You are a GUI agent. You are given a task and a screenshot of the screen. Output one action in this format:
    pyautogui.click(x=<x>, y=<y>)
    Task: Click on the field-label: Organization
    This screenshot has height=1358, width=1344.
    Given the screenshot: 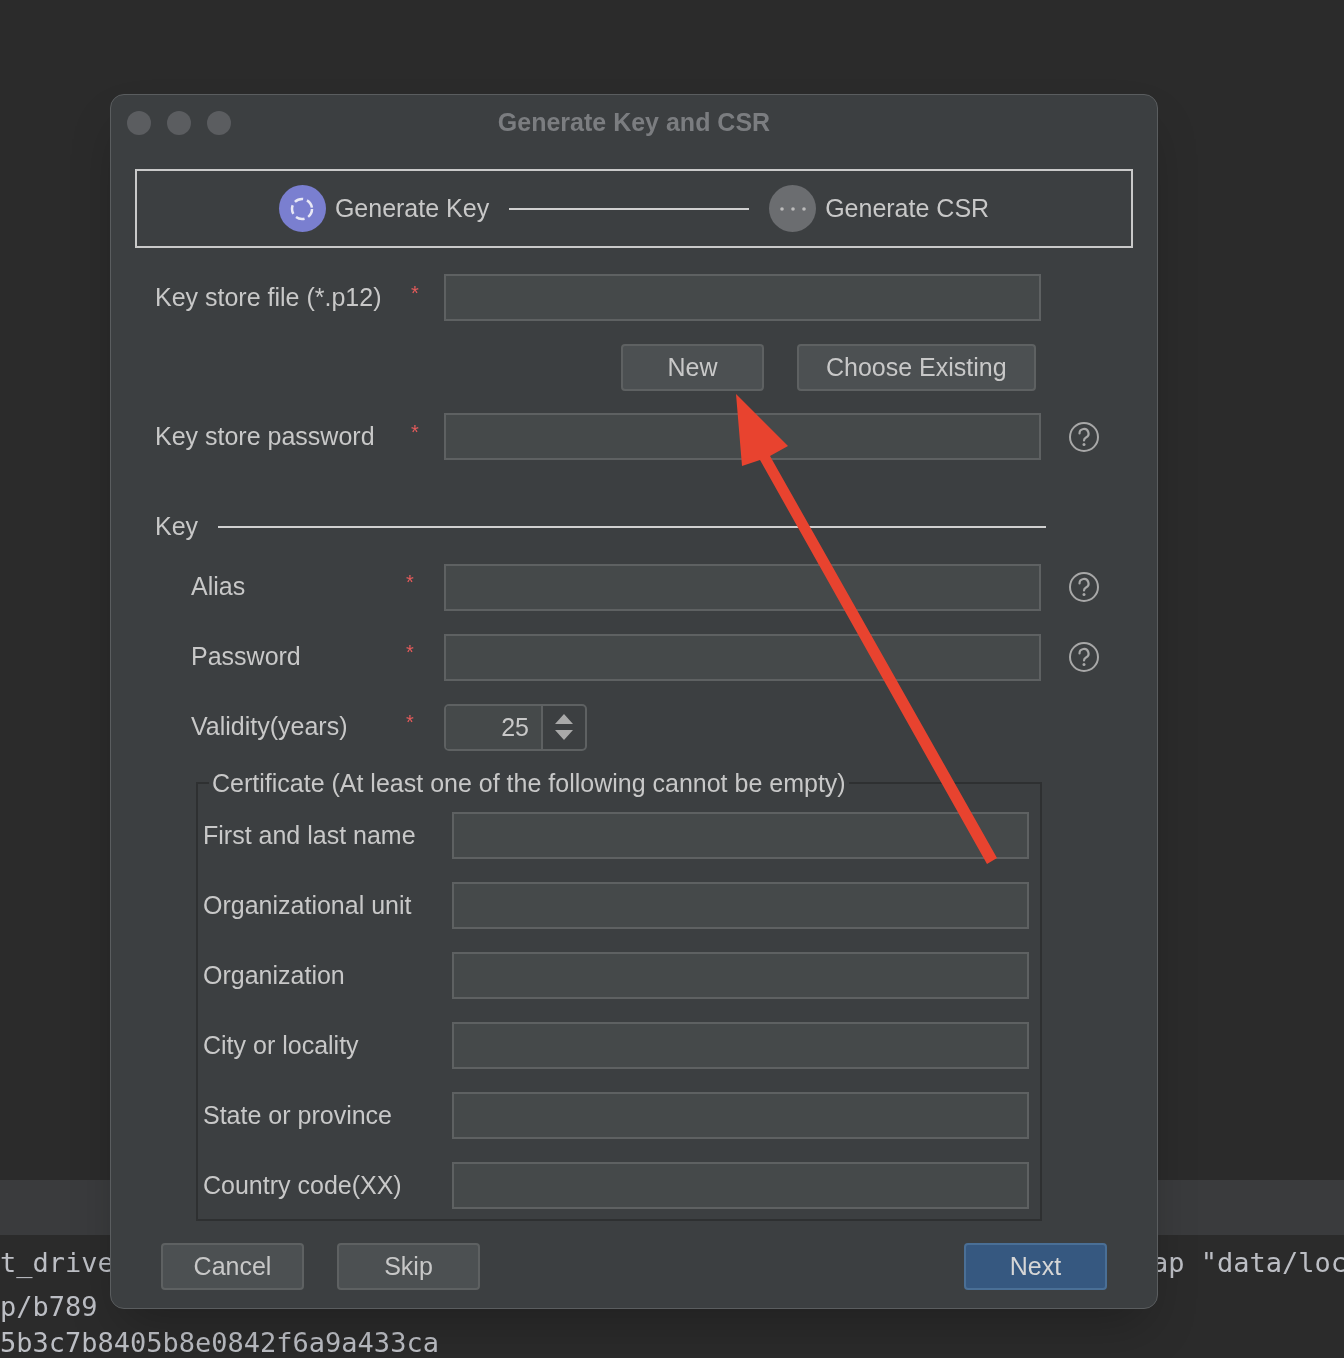 What is the action you would take?
    pyautogui.click(x=274, y=975)
    